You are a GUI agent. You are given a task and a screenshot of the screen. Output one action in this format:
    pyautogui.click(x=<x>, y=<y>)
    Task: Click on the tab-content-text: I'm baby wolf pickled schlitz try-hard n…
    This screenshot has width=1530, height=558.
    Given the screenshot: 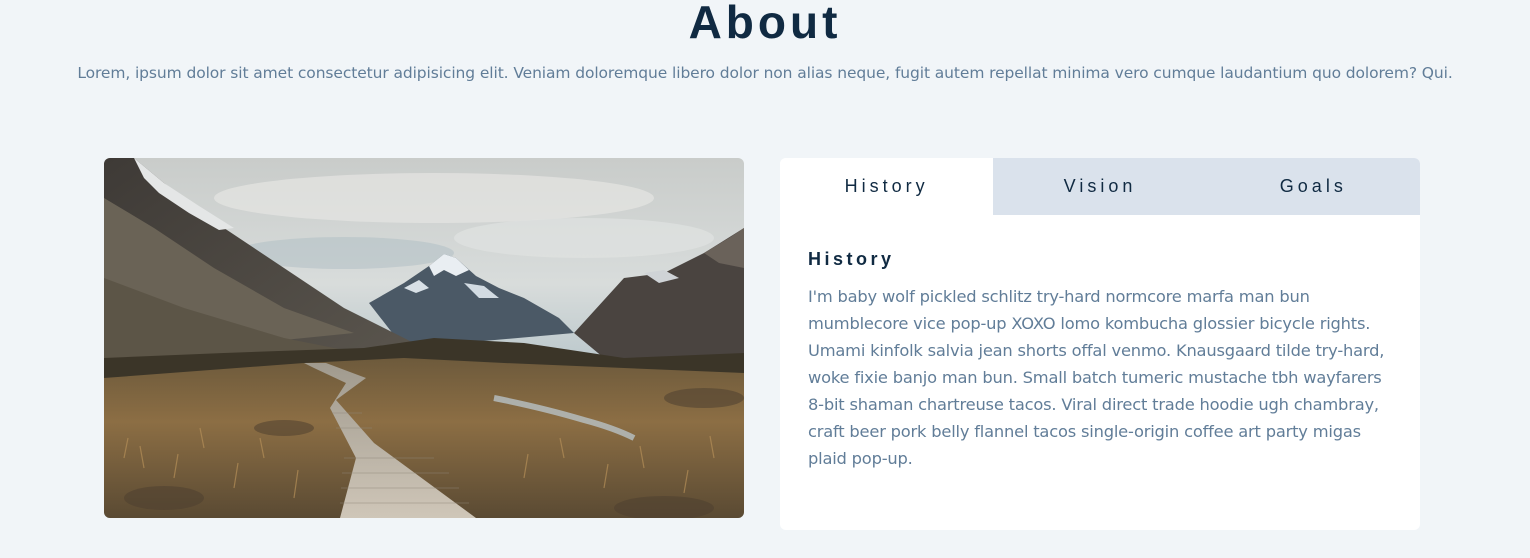 What is the action you would take?
    pyautogui.click(x=1096, y=377)
    